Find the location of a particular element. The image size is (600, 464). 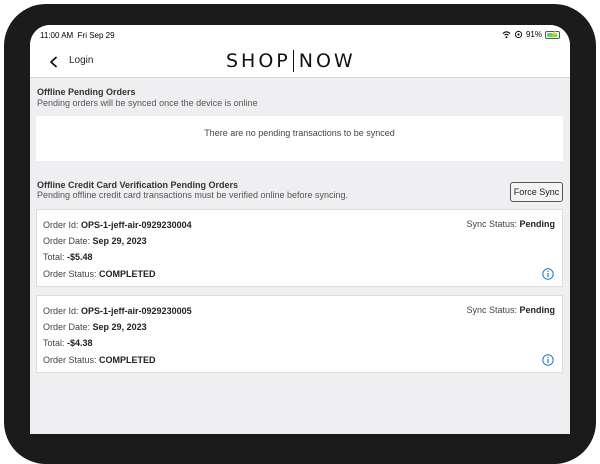

order-total-row: Total: -$5.48 is located at coordinates (68, 257).